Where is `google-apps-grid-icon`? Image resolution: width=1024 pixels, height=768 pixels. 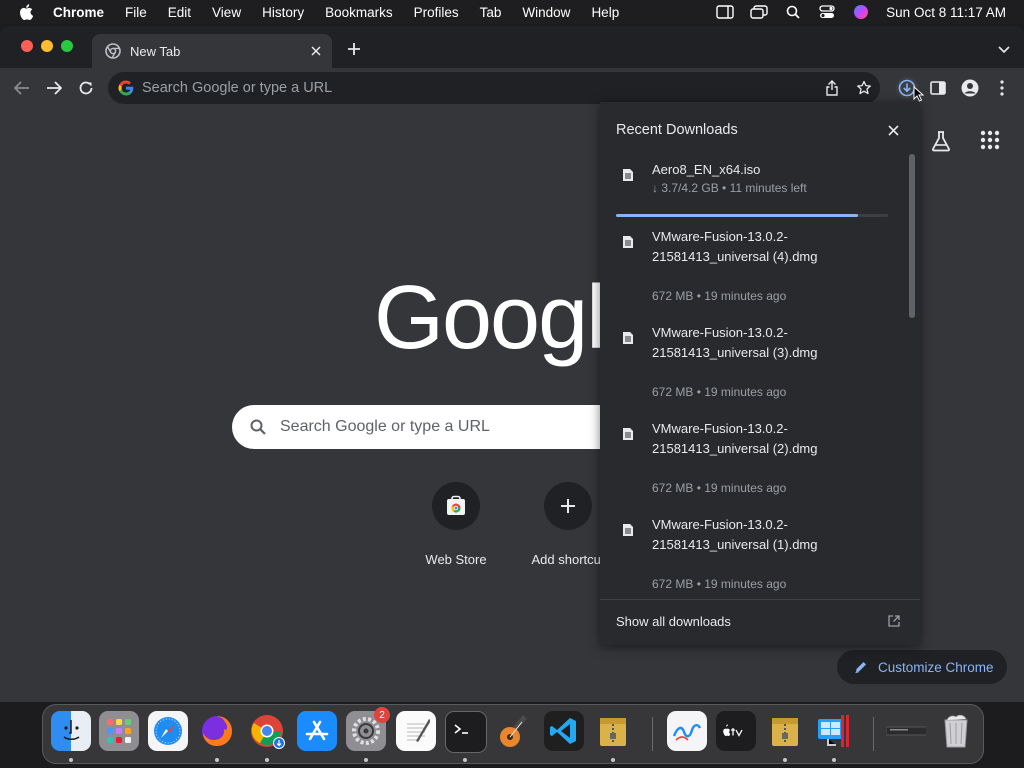
google-apps-grid-icon is located at coordinates (990, 142).